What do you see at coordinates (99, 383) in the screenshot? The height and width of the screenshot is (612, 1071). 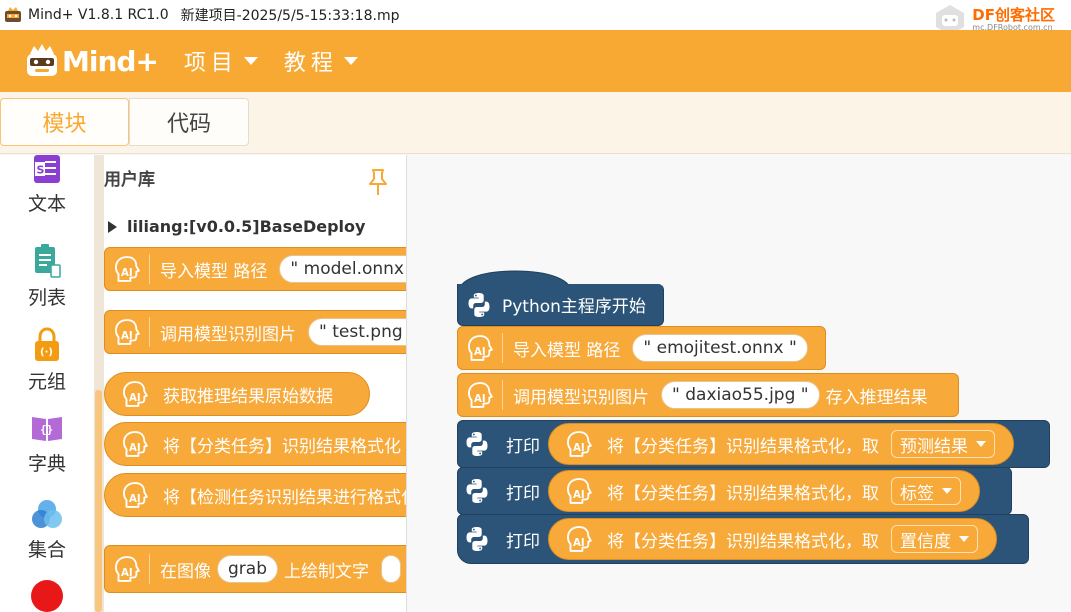 I see `category-scrollbar` at bounding box center [99, 383].